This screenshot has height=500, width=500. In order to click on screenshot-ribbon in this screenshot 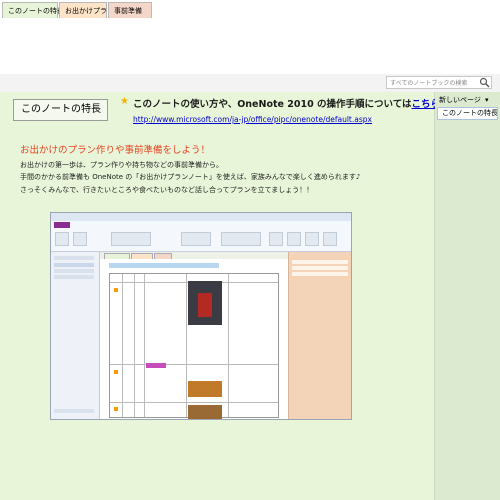, I will do `click(201, 236)`.